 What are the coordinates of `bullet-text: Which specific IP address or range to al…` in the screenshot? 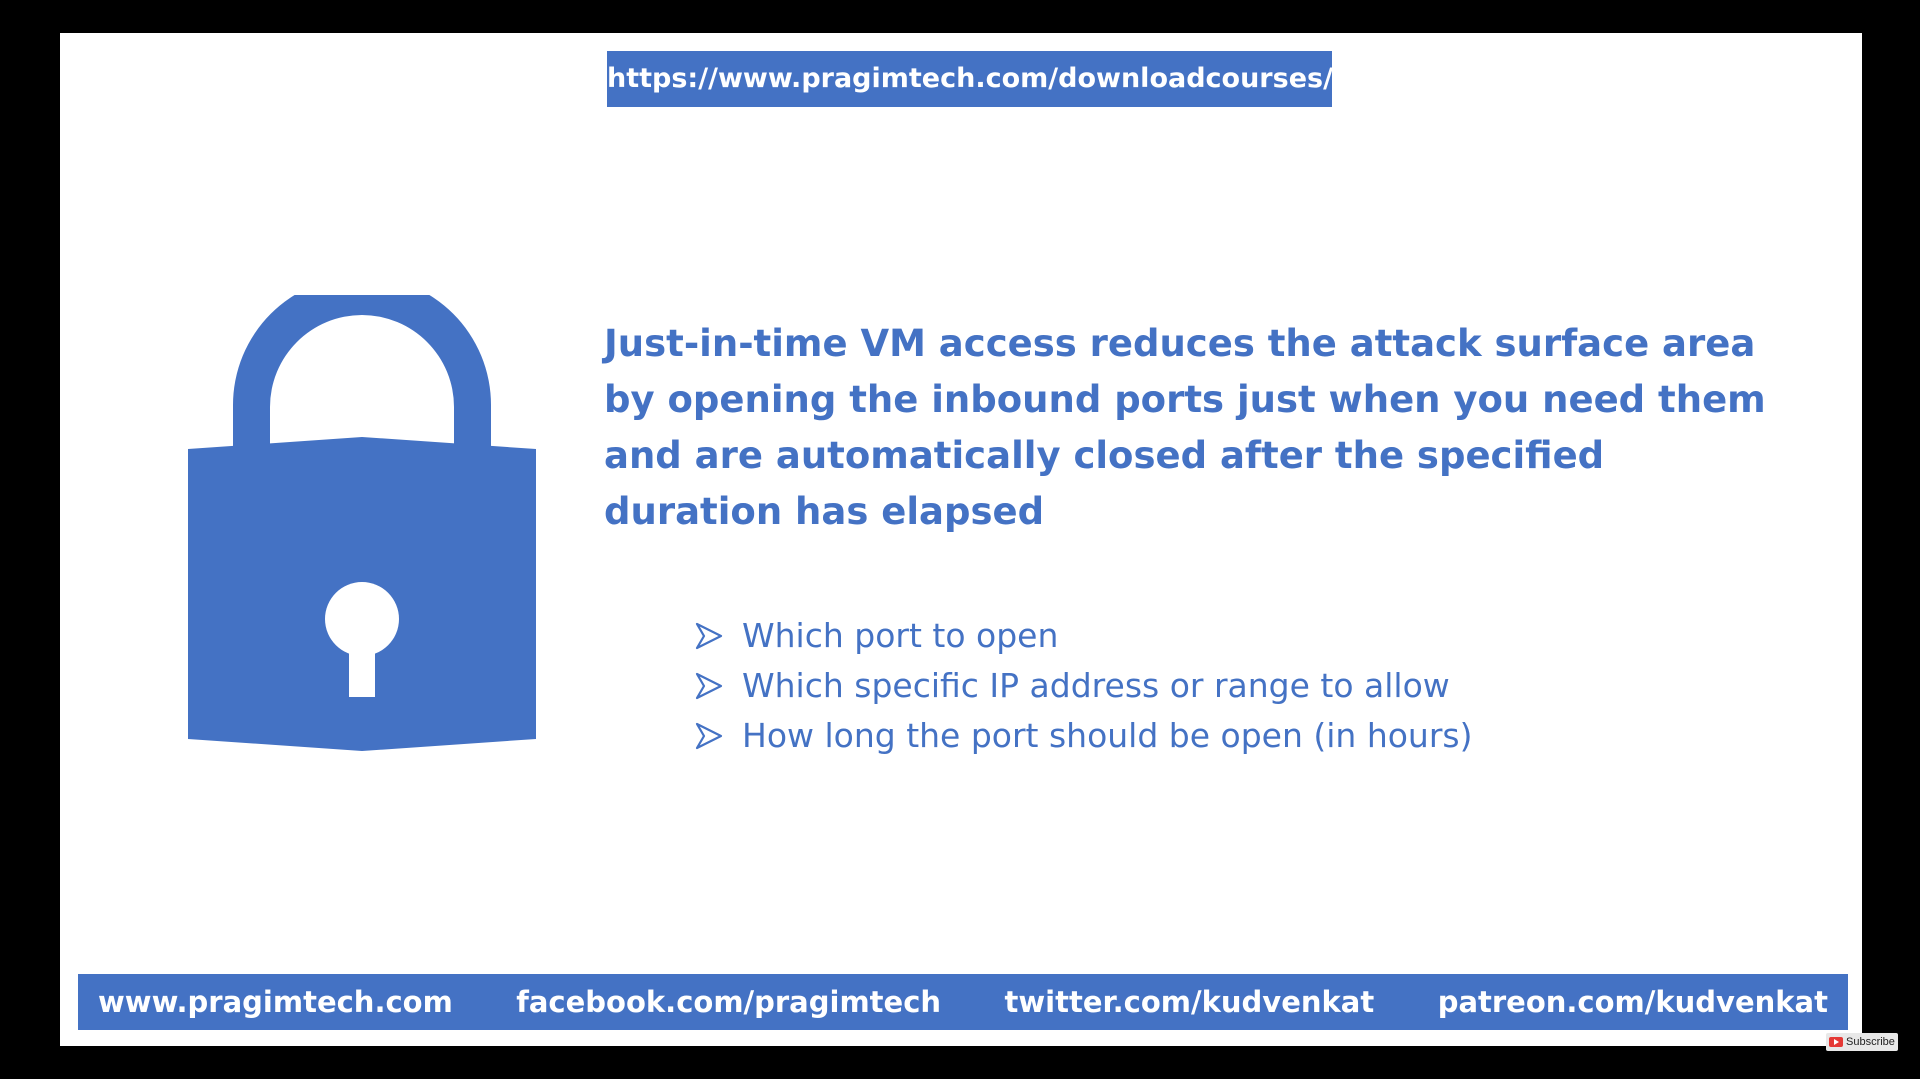 It's located at (1096, 685).